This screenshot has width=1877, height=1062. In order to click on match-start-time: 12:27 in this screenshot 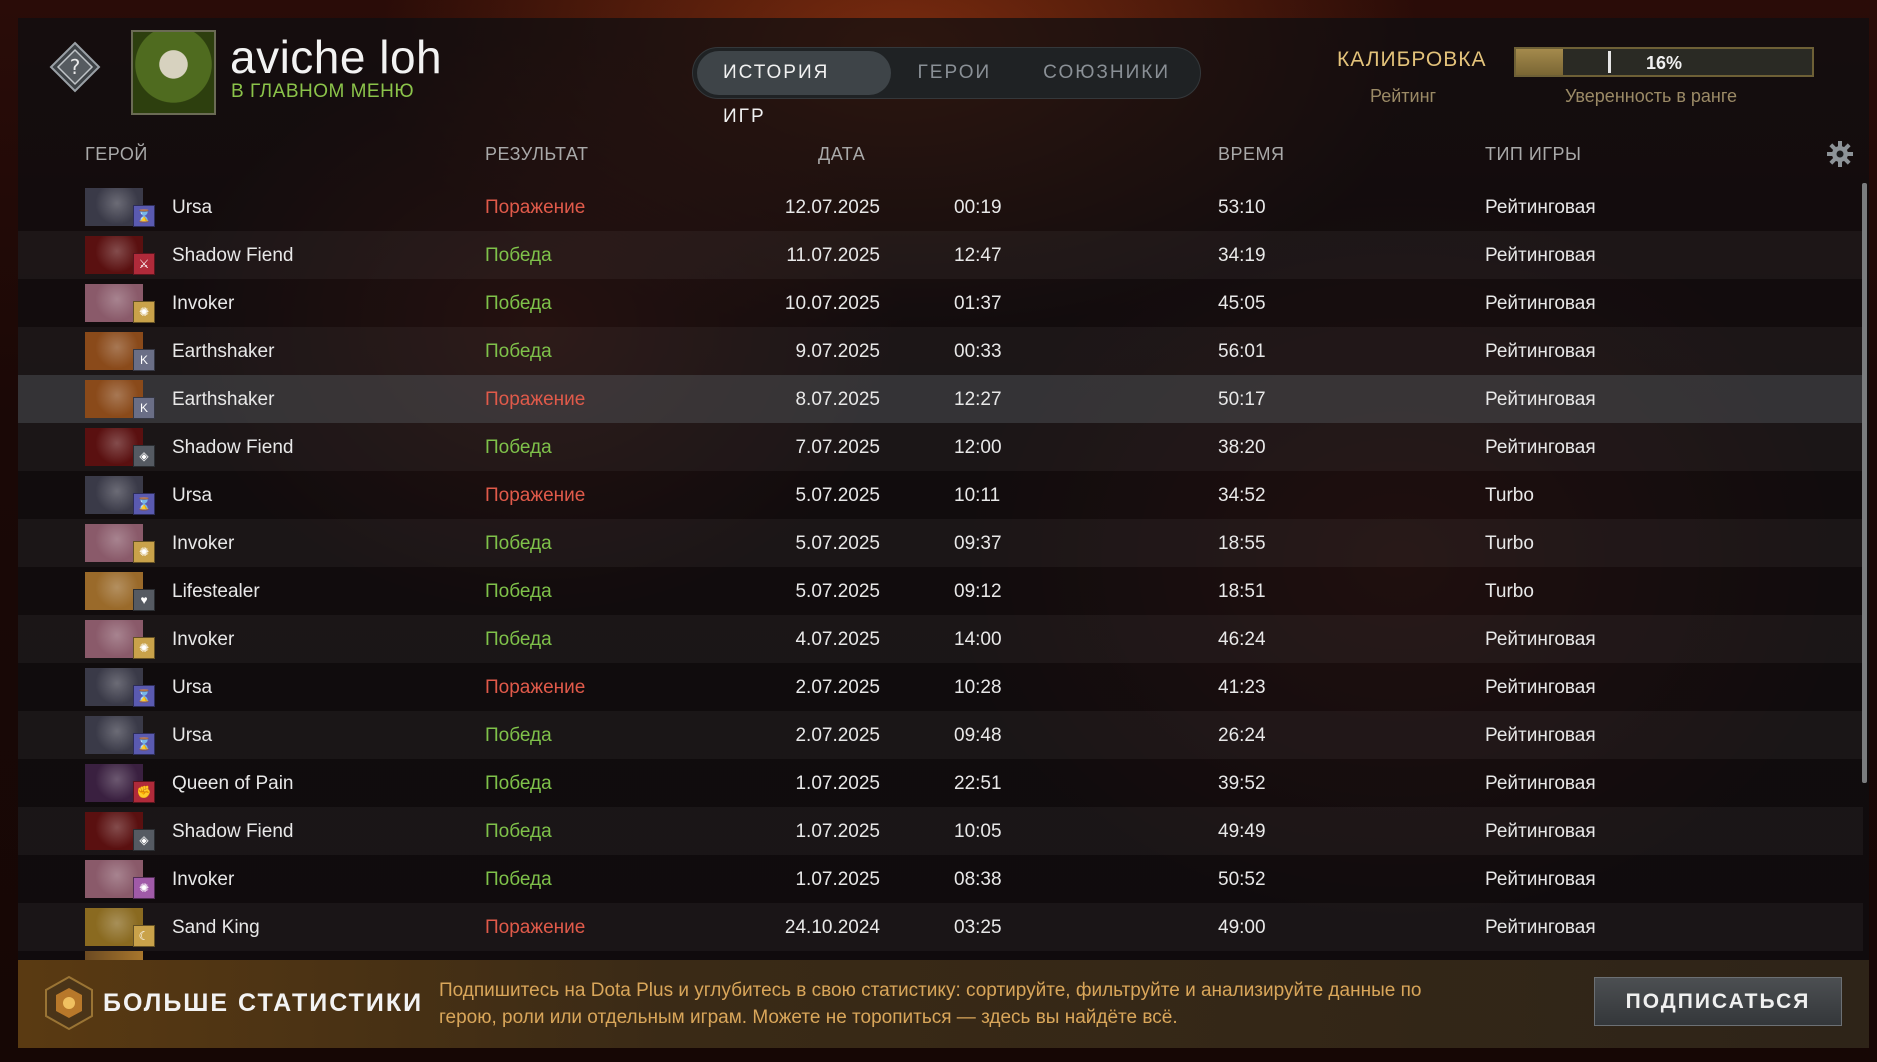, I will do `click(978, 399)`.